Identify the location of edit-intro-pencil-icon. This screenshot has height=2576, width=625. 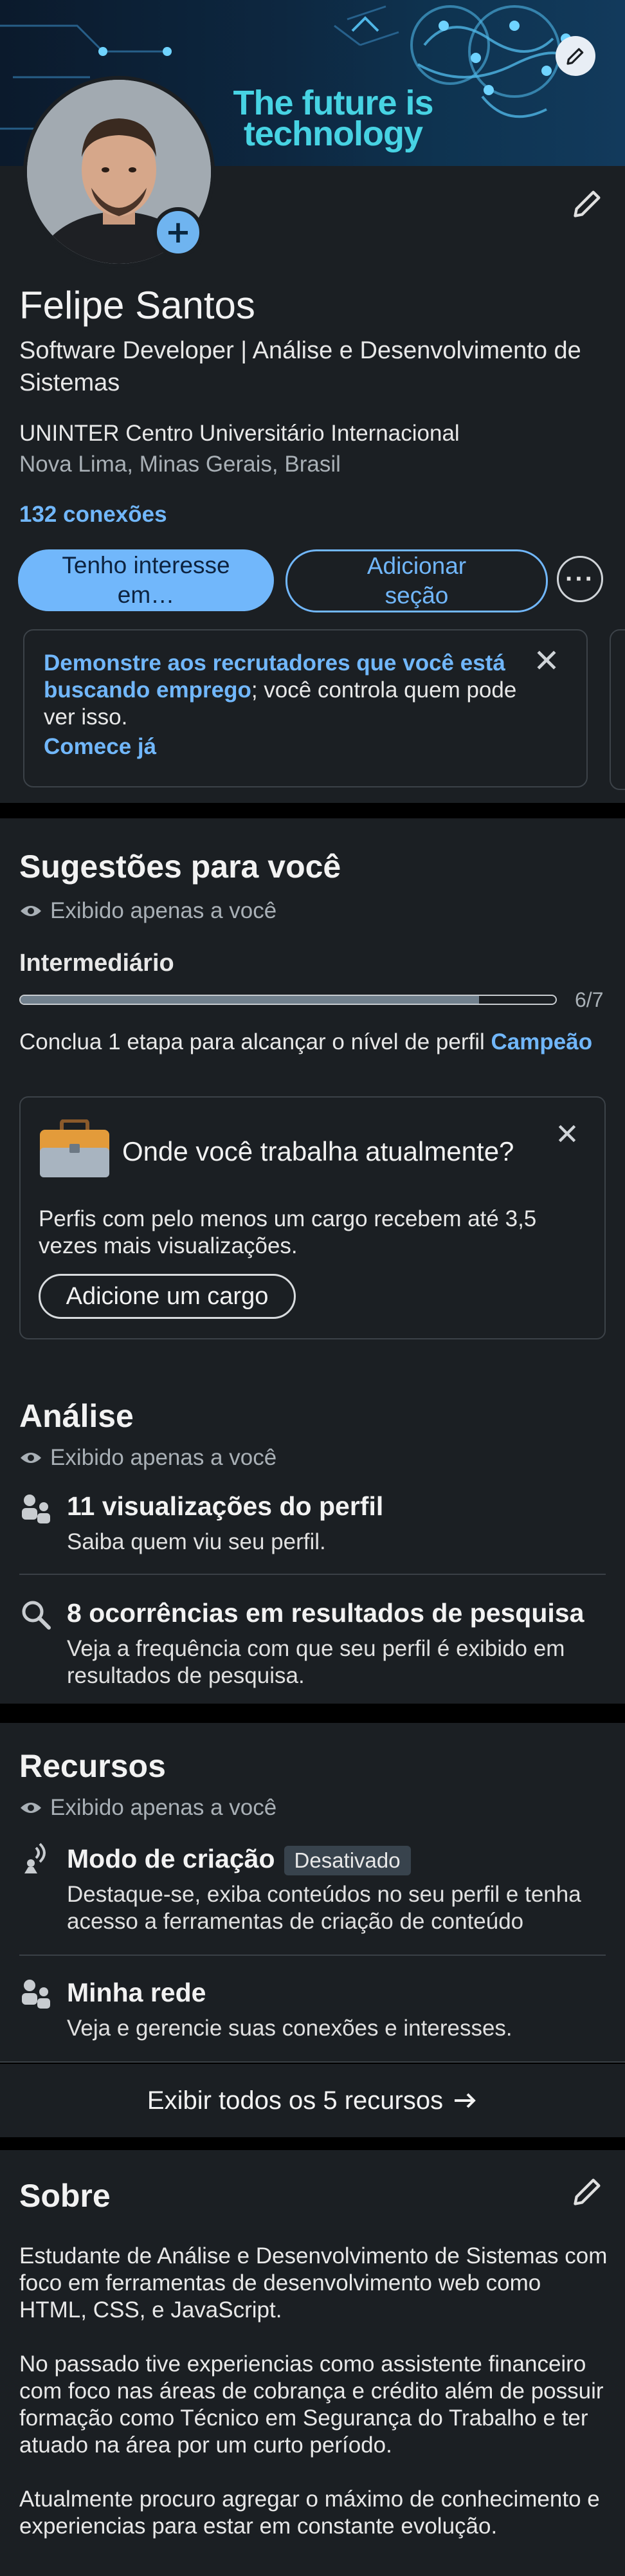
(587, 203).